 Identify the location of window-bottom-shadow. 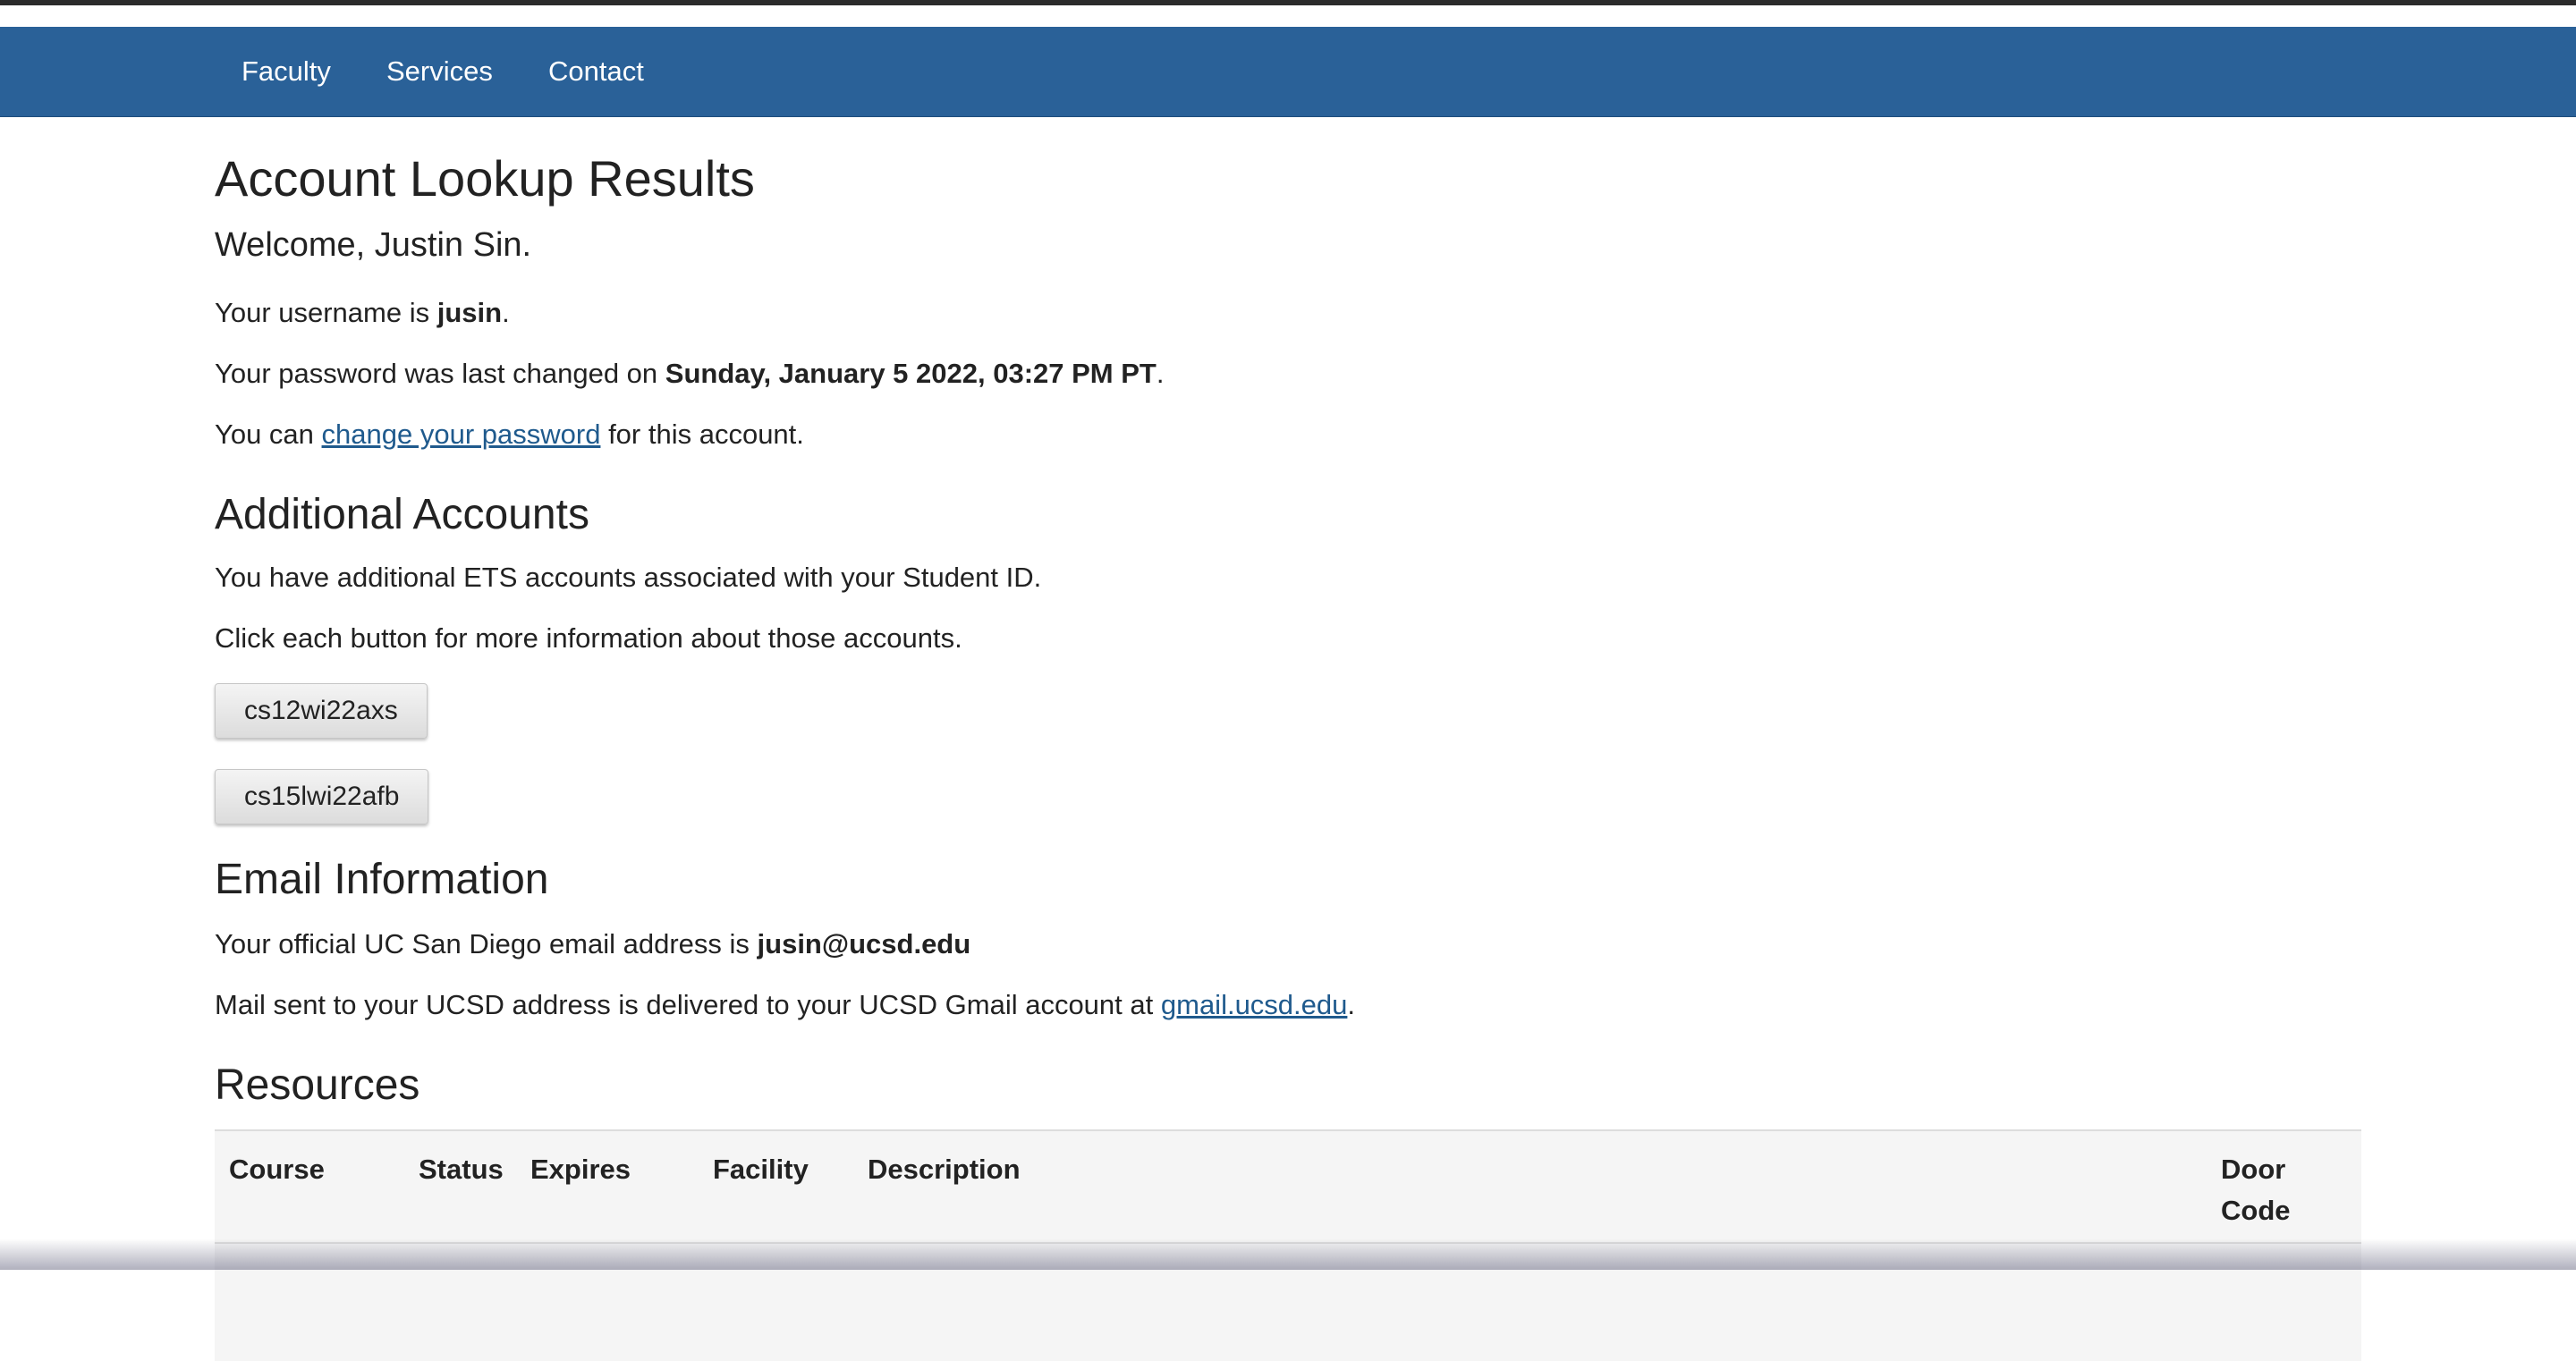
(1288, 1254).